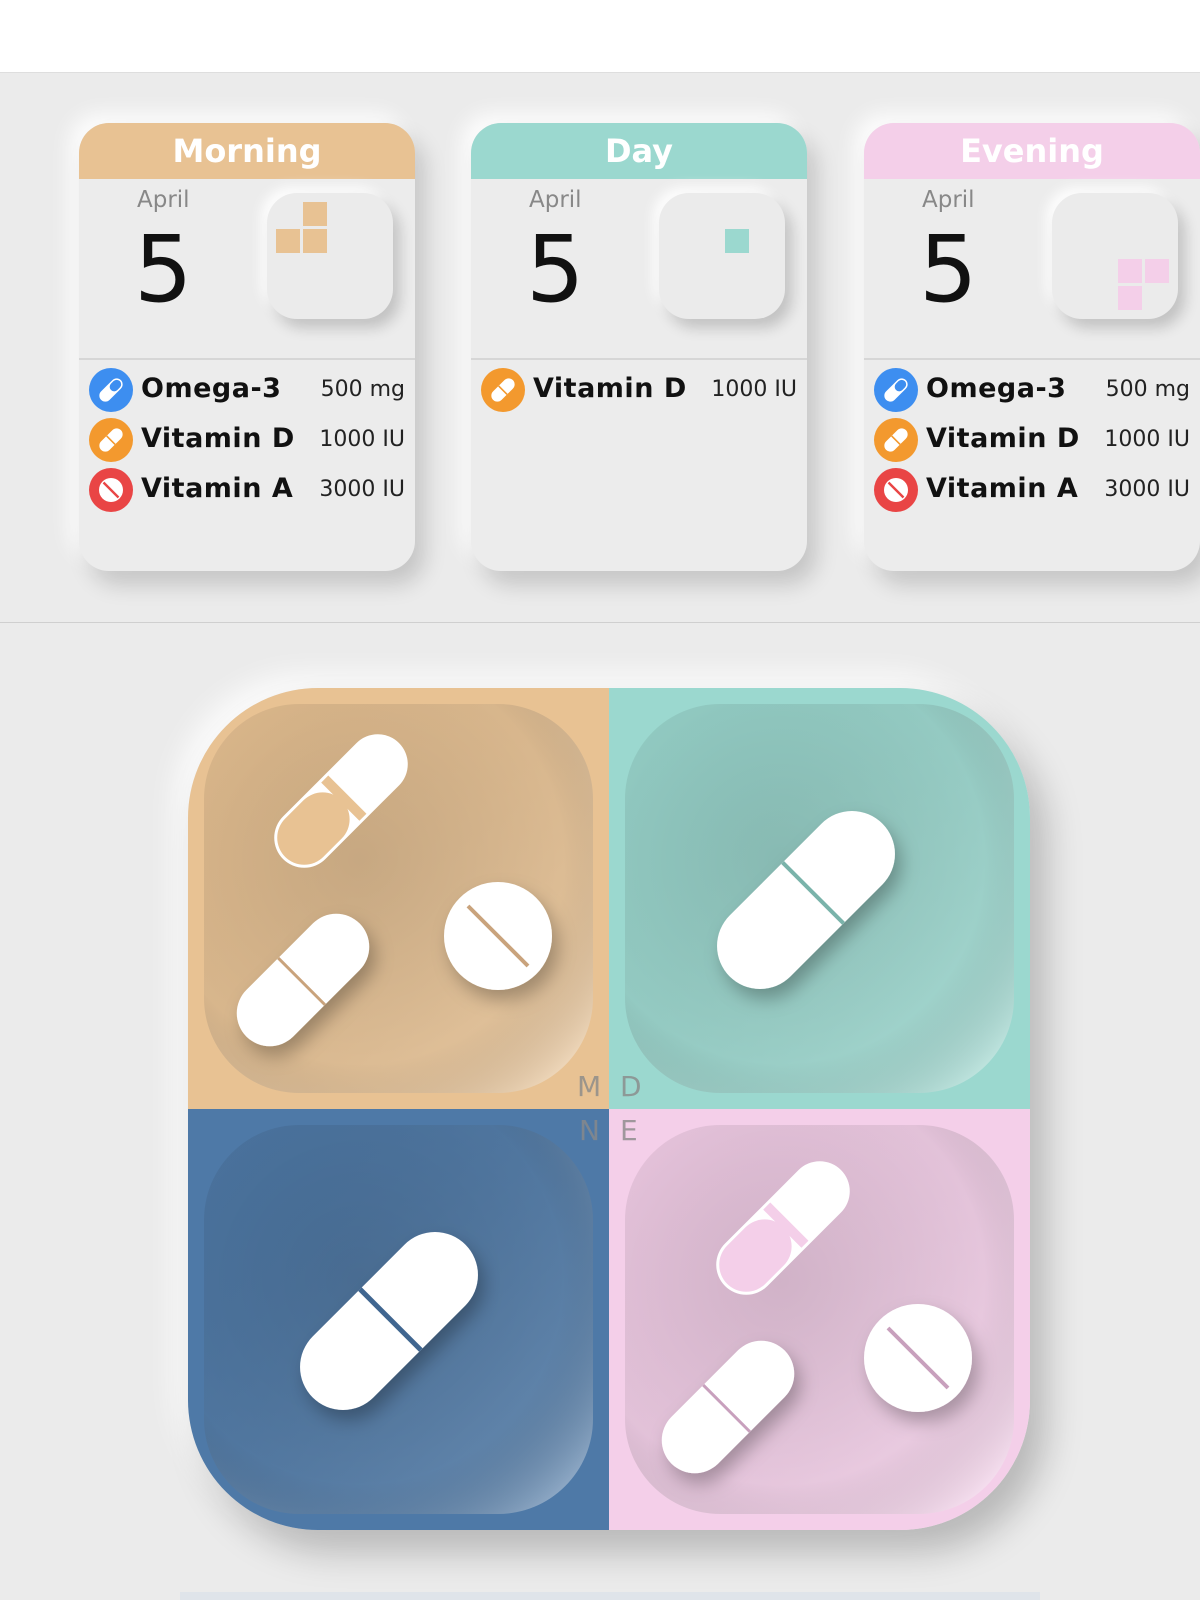 This screenshot has width=1200, height=1600. What do you see at coordinates (631, 1086) in the screenshot?
I see `slot-label-day: D` at bounding box center [631, 1086].